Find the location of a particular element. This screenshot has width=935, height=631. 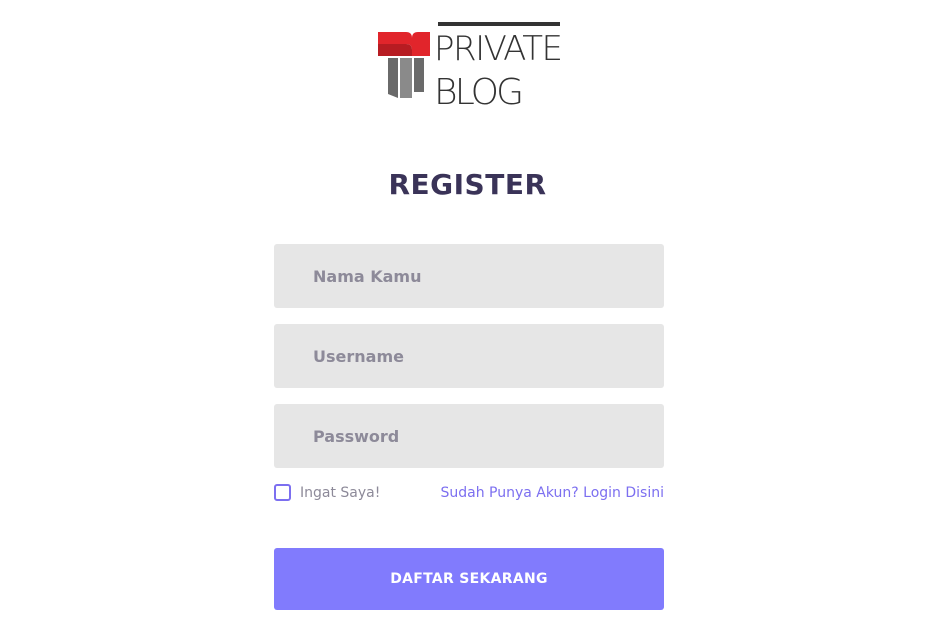

remember-me: Ingat Saya! is located at coordinates (327, 492).